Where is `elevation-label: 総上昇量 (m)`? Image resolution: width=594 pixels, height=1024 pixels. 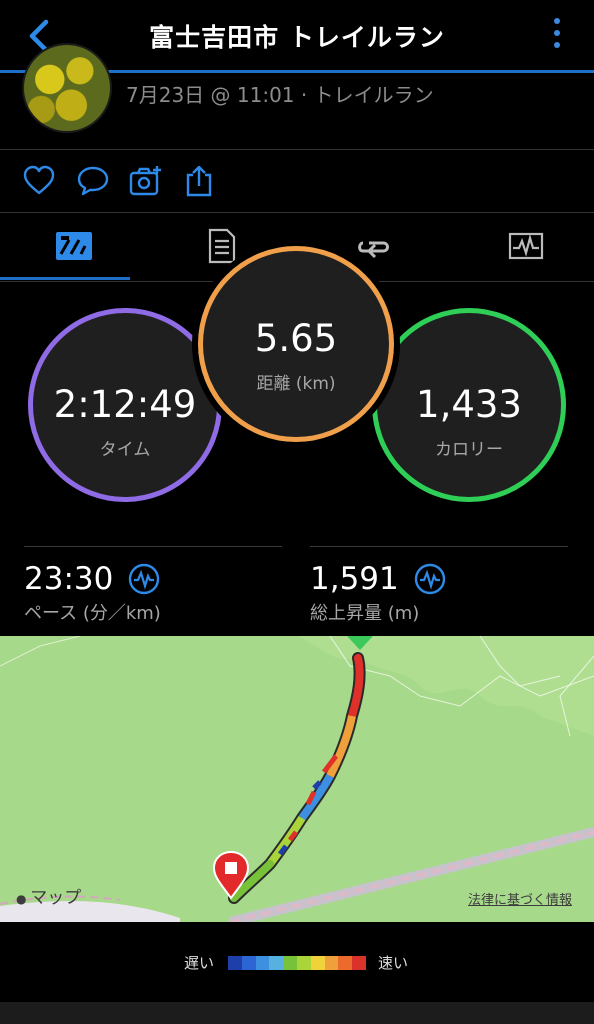
elevation-label: 総上昇量 (m) is located at coordinates (365, 613).